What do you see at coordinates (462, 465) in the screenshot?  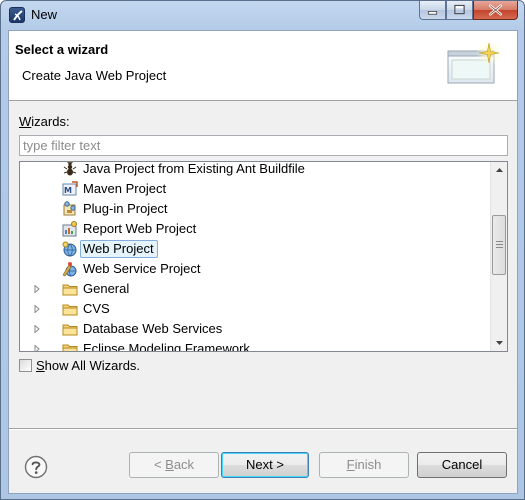 I see `cancel-button: Cancel` at bounding box center [462, 465].